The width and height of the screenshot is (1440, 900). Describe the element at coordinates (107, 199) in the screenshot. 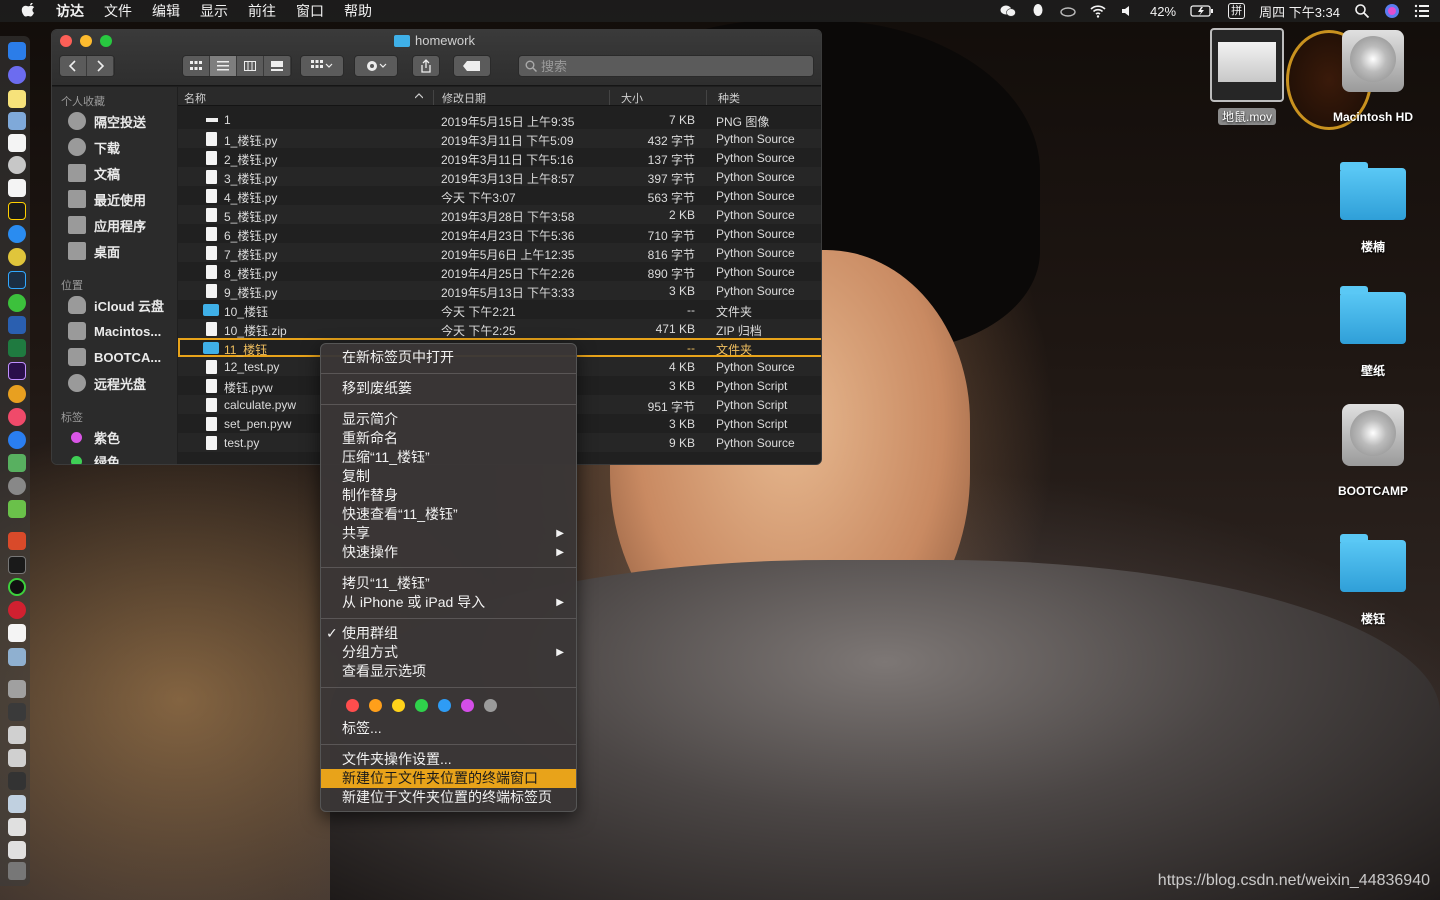

I see `sidebar-item-recents: 最近使用` at that location.